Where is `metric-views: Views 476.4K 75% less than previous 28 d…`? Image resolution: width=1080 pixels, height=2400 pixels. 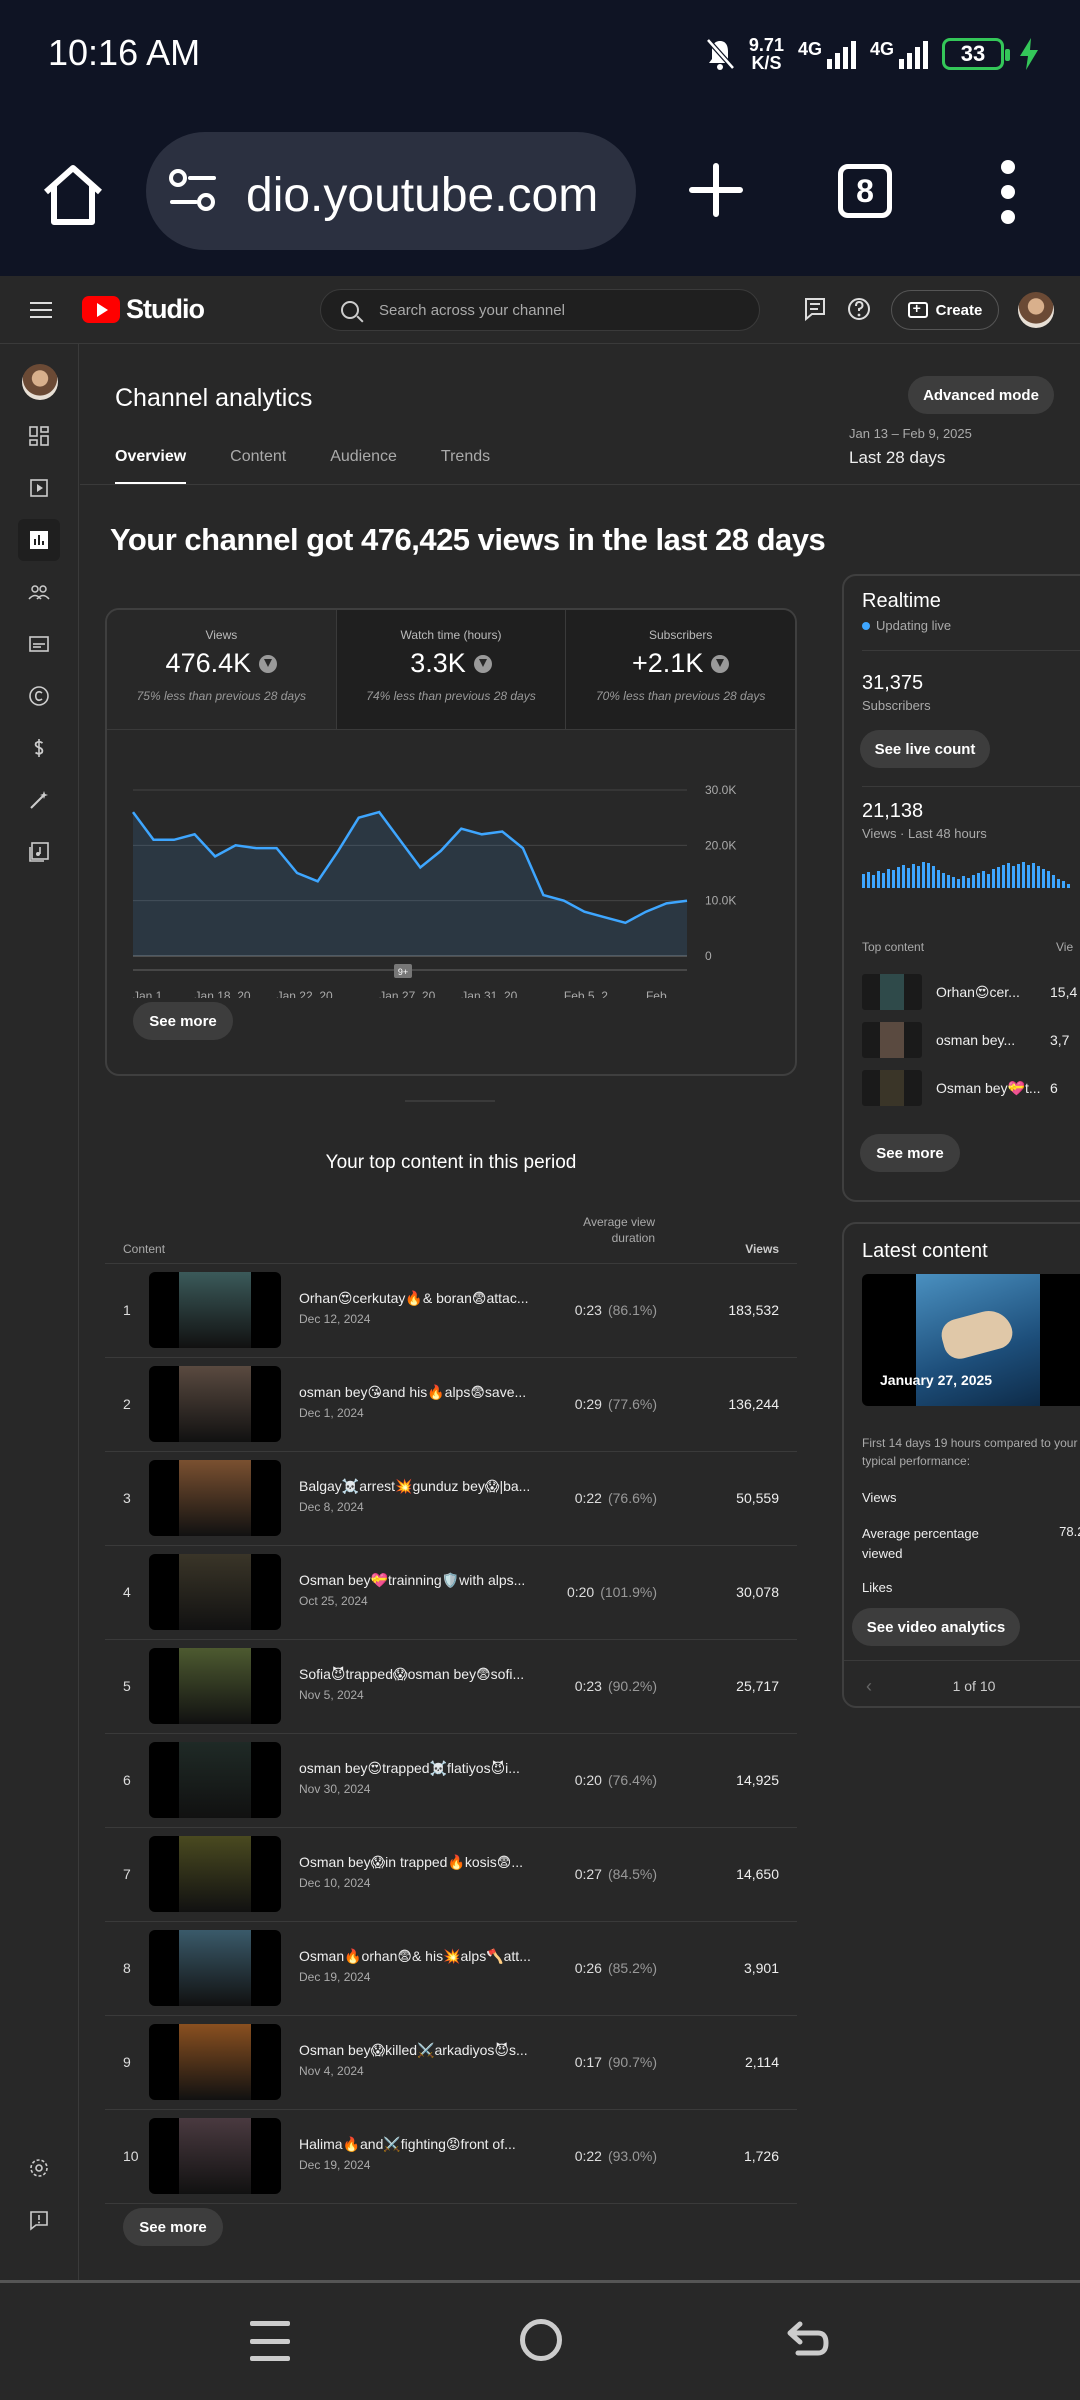
metric-views: Views 476.4K 75% less than previous 28 d… is located at coordinates (222, 669).